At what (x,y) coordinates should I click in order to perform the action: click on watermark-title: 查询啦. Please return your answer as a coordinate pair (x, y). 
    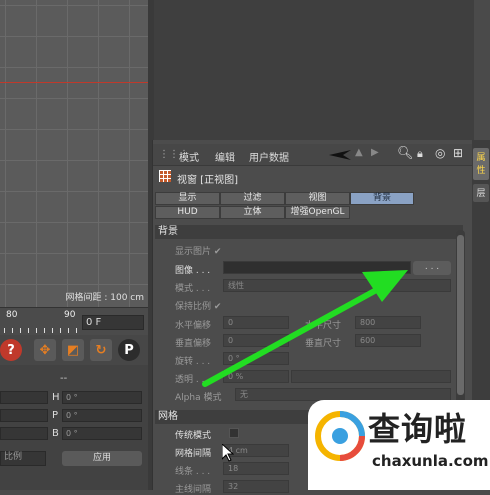
    Looking at the image, I should click on (418, 429).